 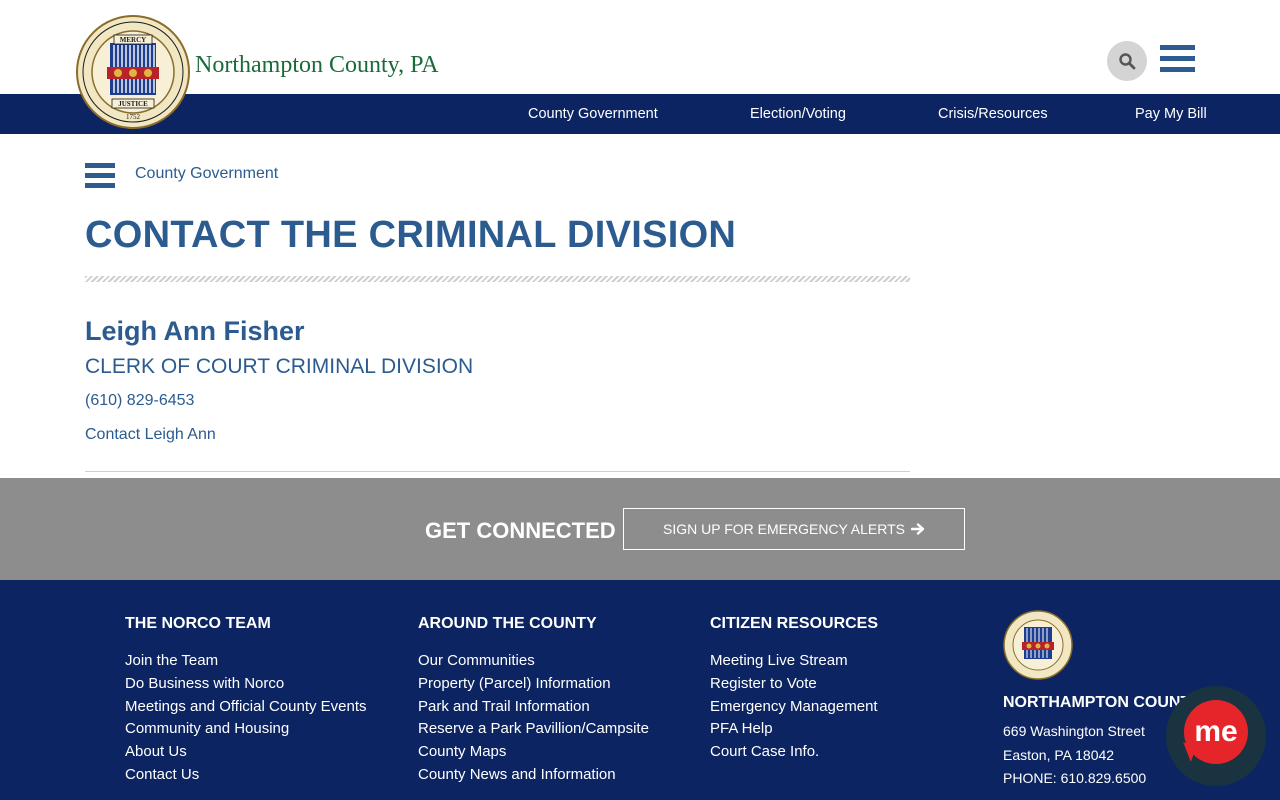 I want to click on nav-item-county-government: County Government, so click(x=593, y=114).